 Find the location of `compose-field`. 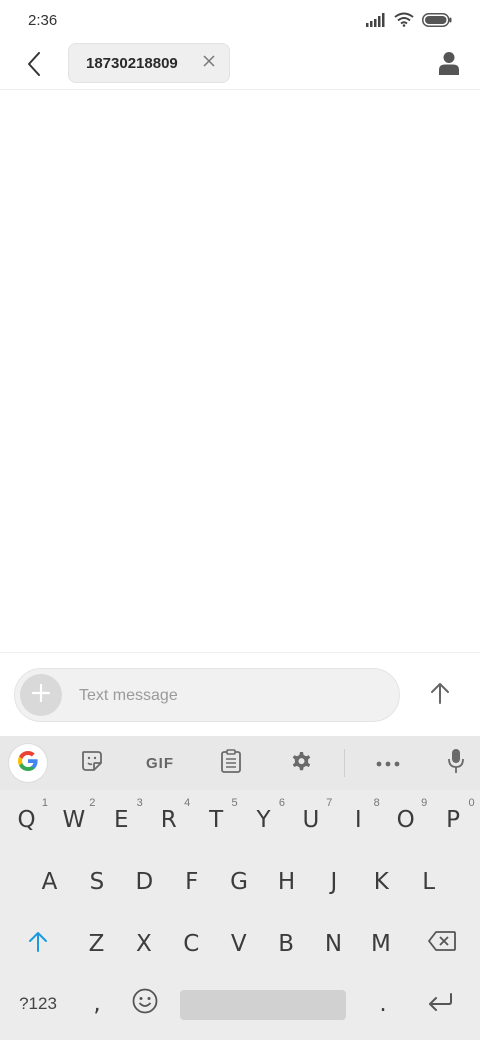

compose-field is located at coordinates (207, 695).